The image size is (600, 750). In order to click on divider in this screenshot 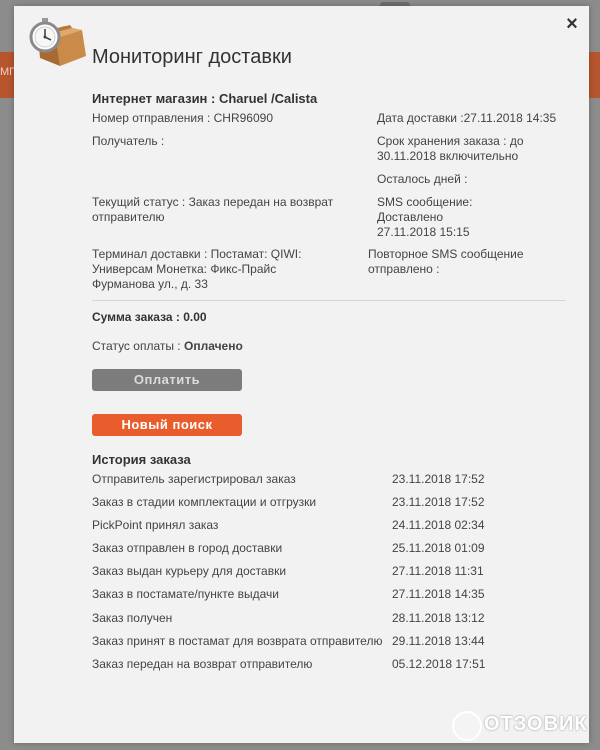, I will do `click(329, 300)`.